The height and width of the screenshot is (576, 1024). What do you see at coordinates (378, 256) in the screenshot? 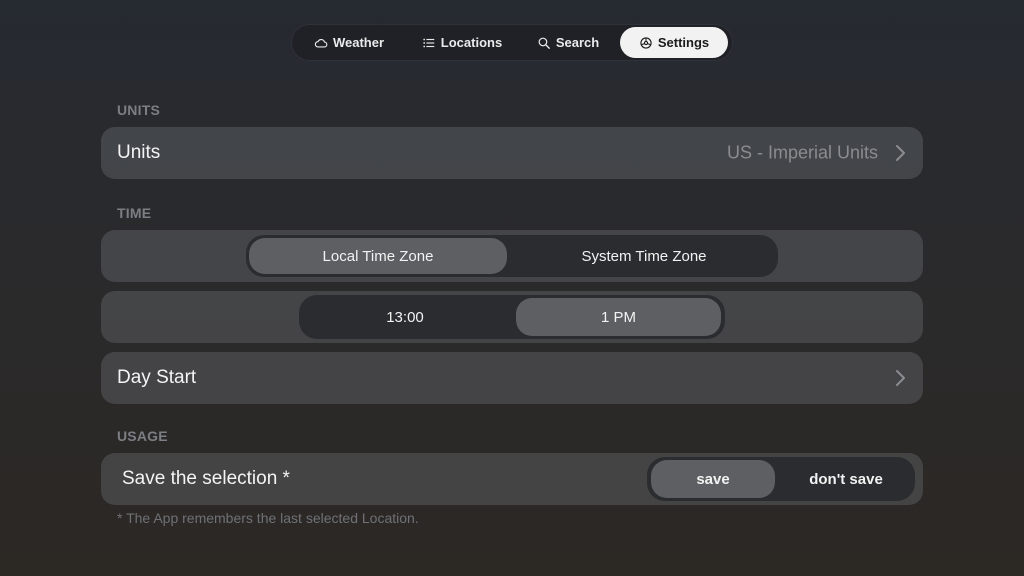
I see `segment-local-time-zone: Local Time Zone` at bounding box center [378, 256].